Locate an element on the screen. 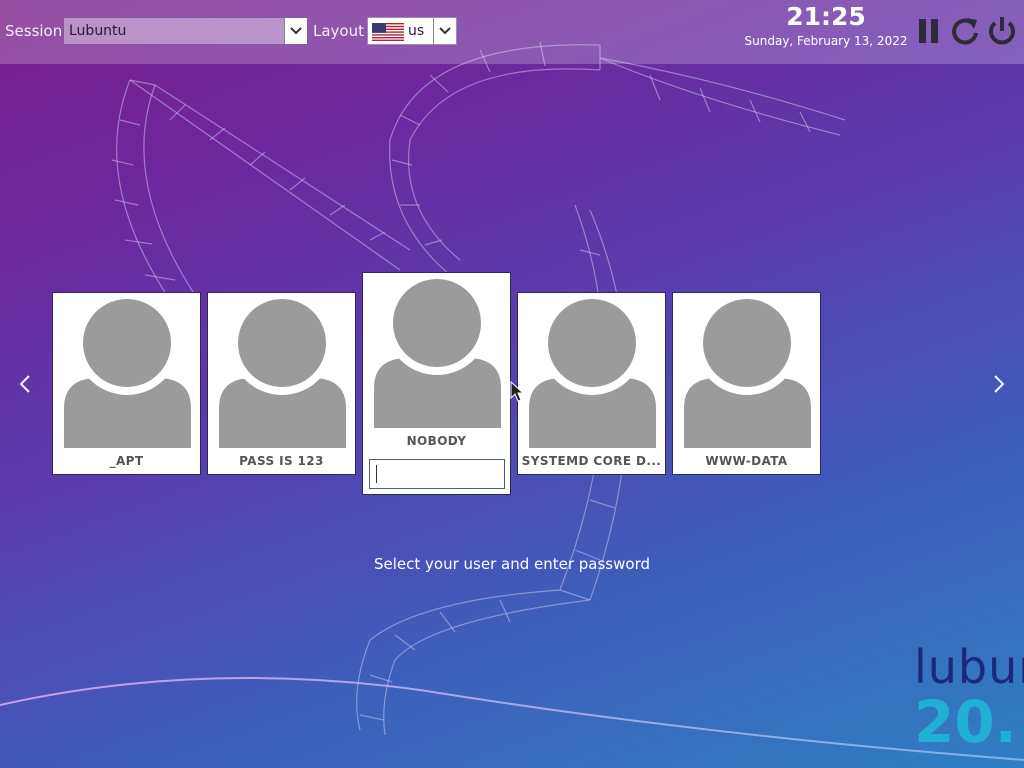 Image resolution: width=1024 pixels, height=768 pixels. pause-icon is located at coordinates (929, 31).